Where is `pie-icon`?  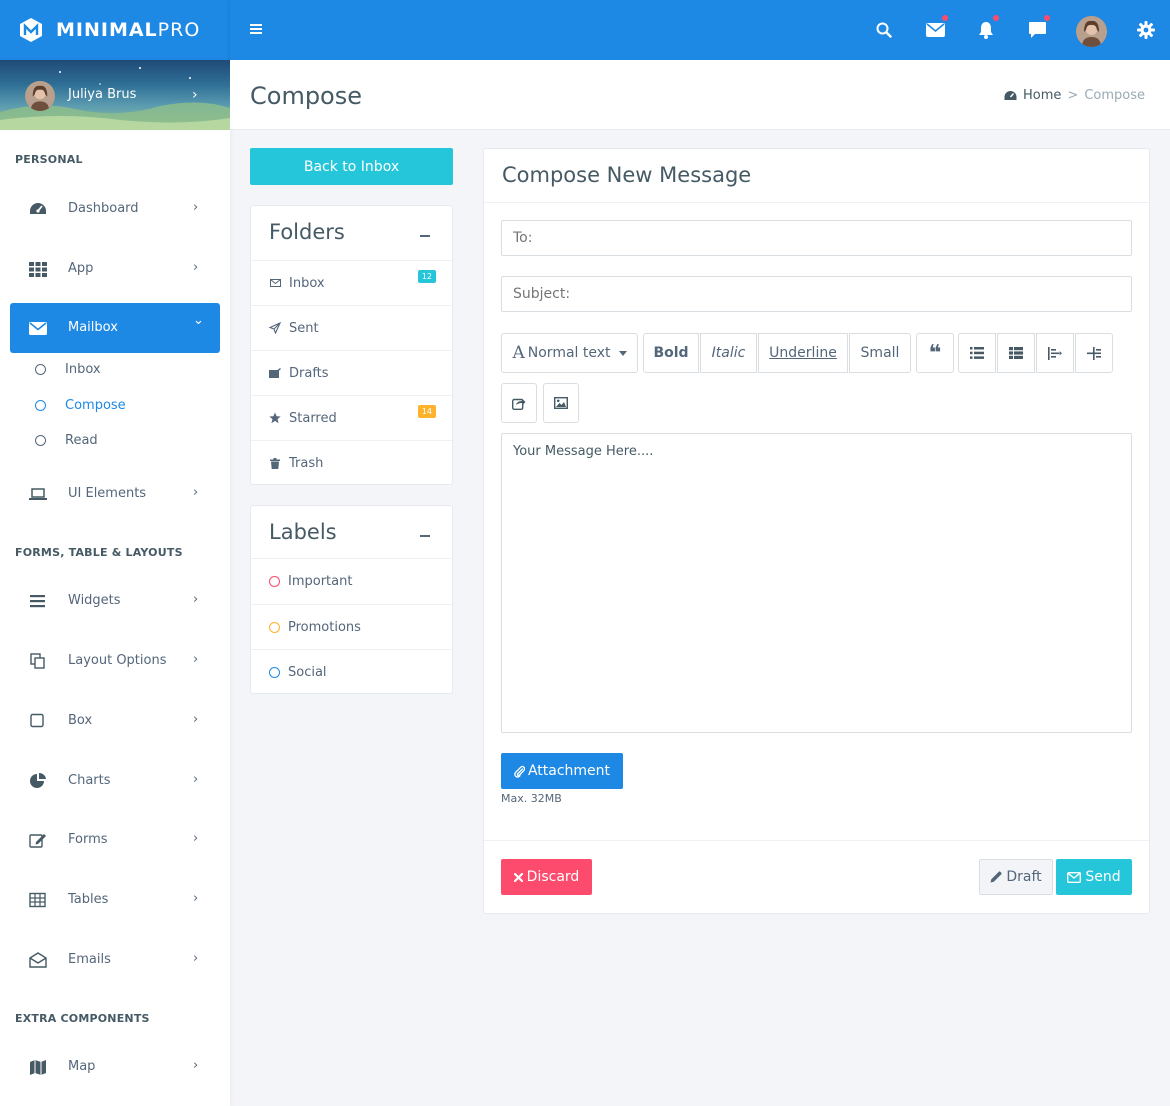 pie-icon is located at coordinates (38, 780).